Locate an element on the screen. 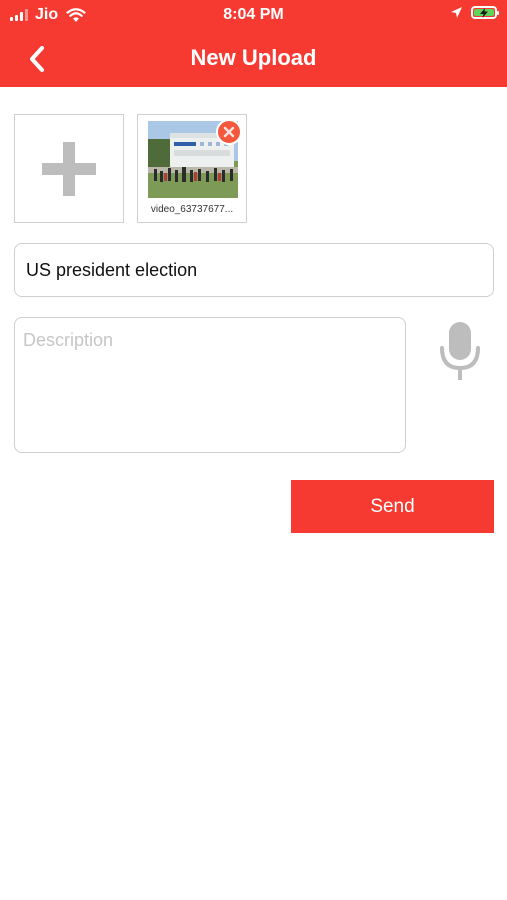  app-header: Jio 8:04 PM New Upload is located at coordinates (253, 43).